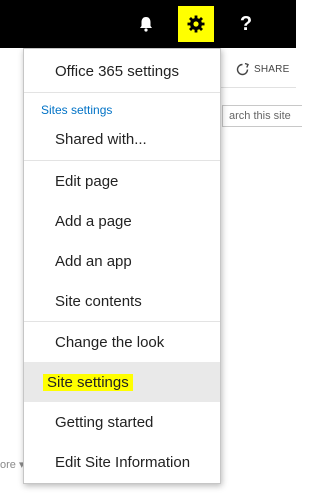  I want to click on help-icon: ?, so click(246, 23).